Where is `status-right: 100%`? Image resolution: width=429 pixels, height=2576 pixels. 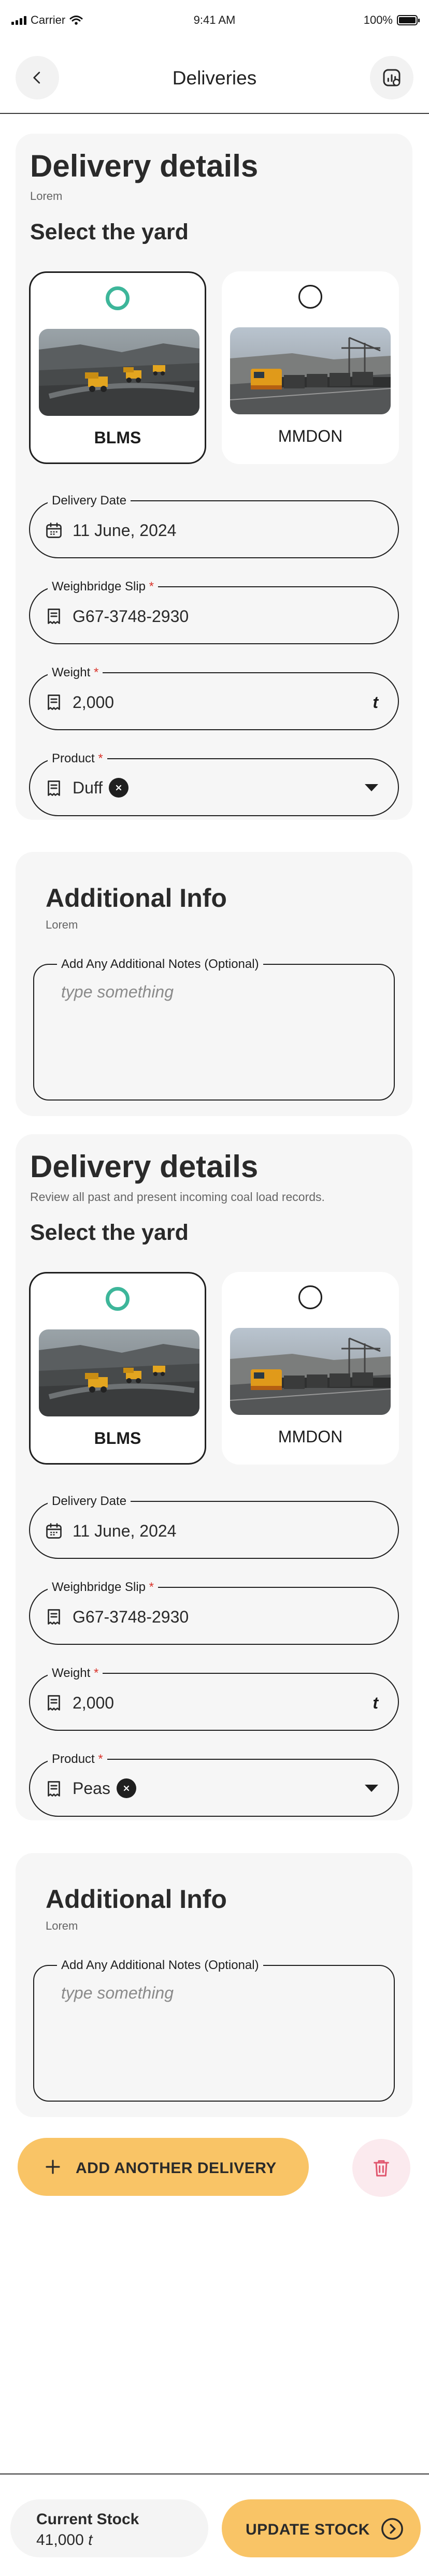
status-right: 100% is located at coordinates (391, 20).